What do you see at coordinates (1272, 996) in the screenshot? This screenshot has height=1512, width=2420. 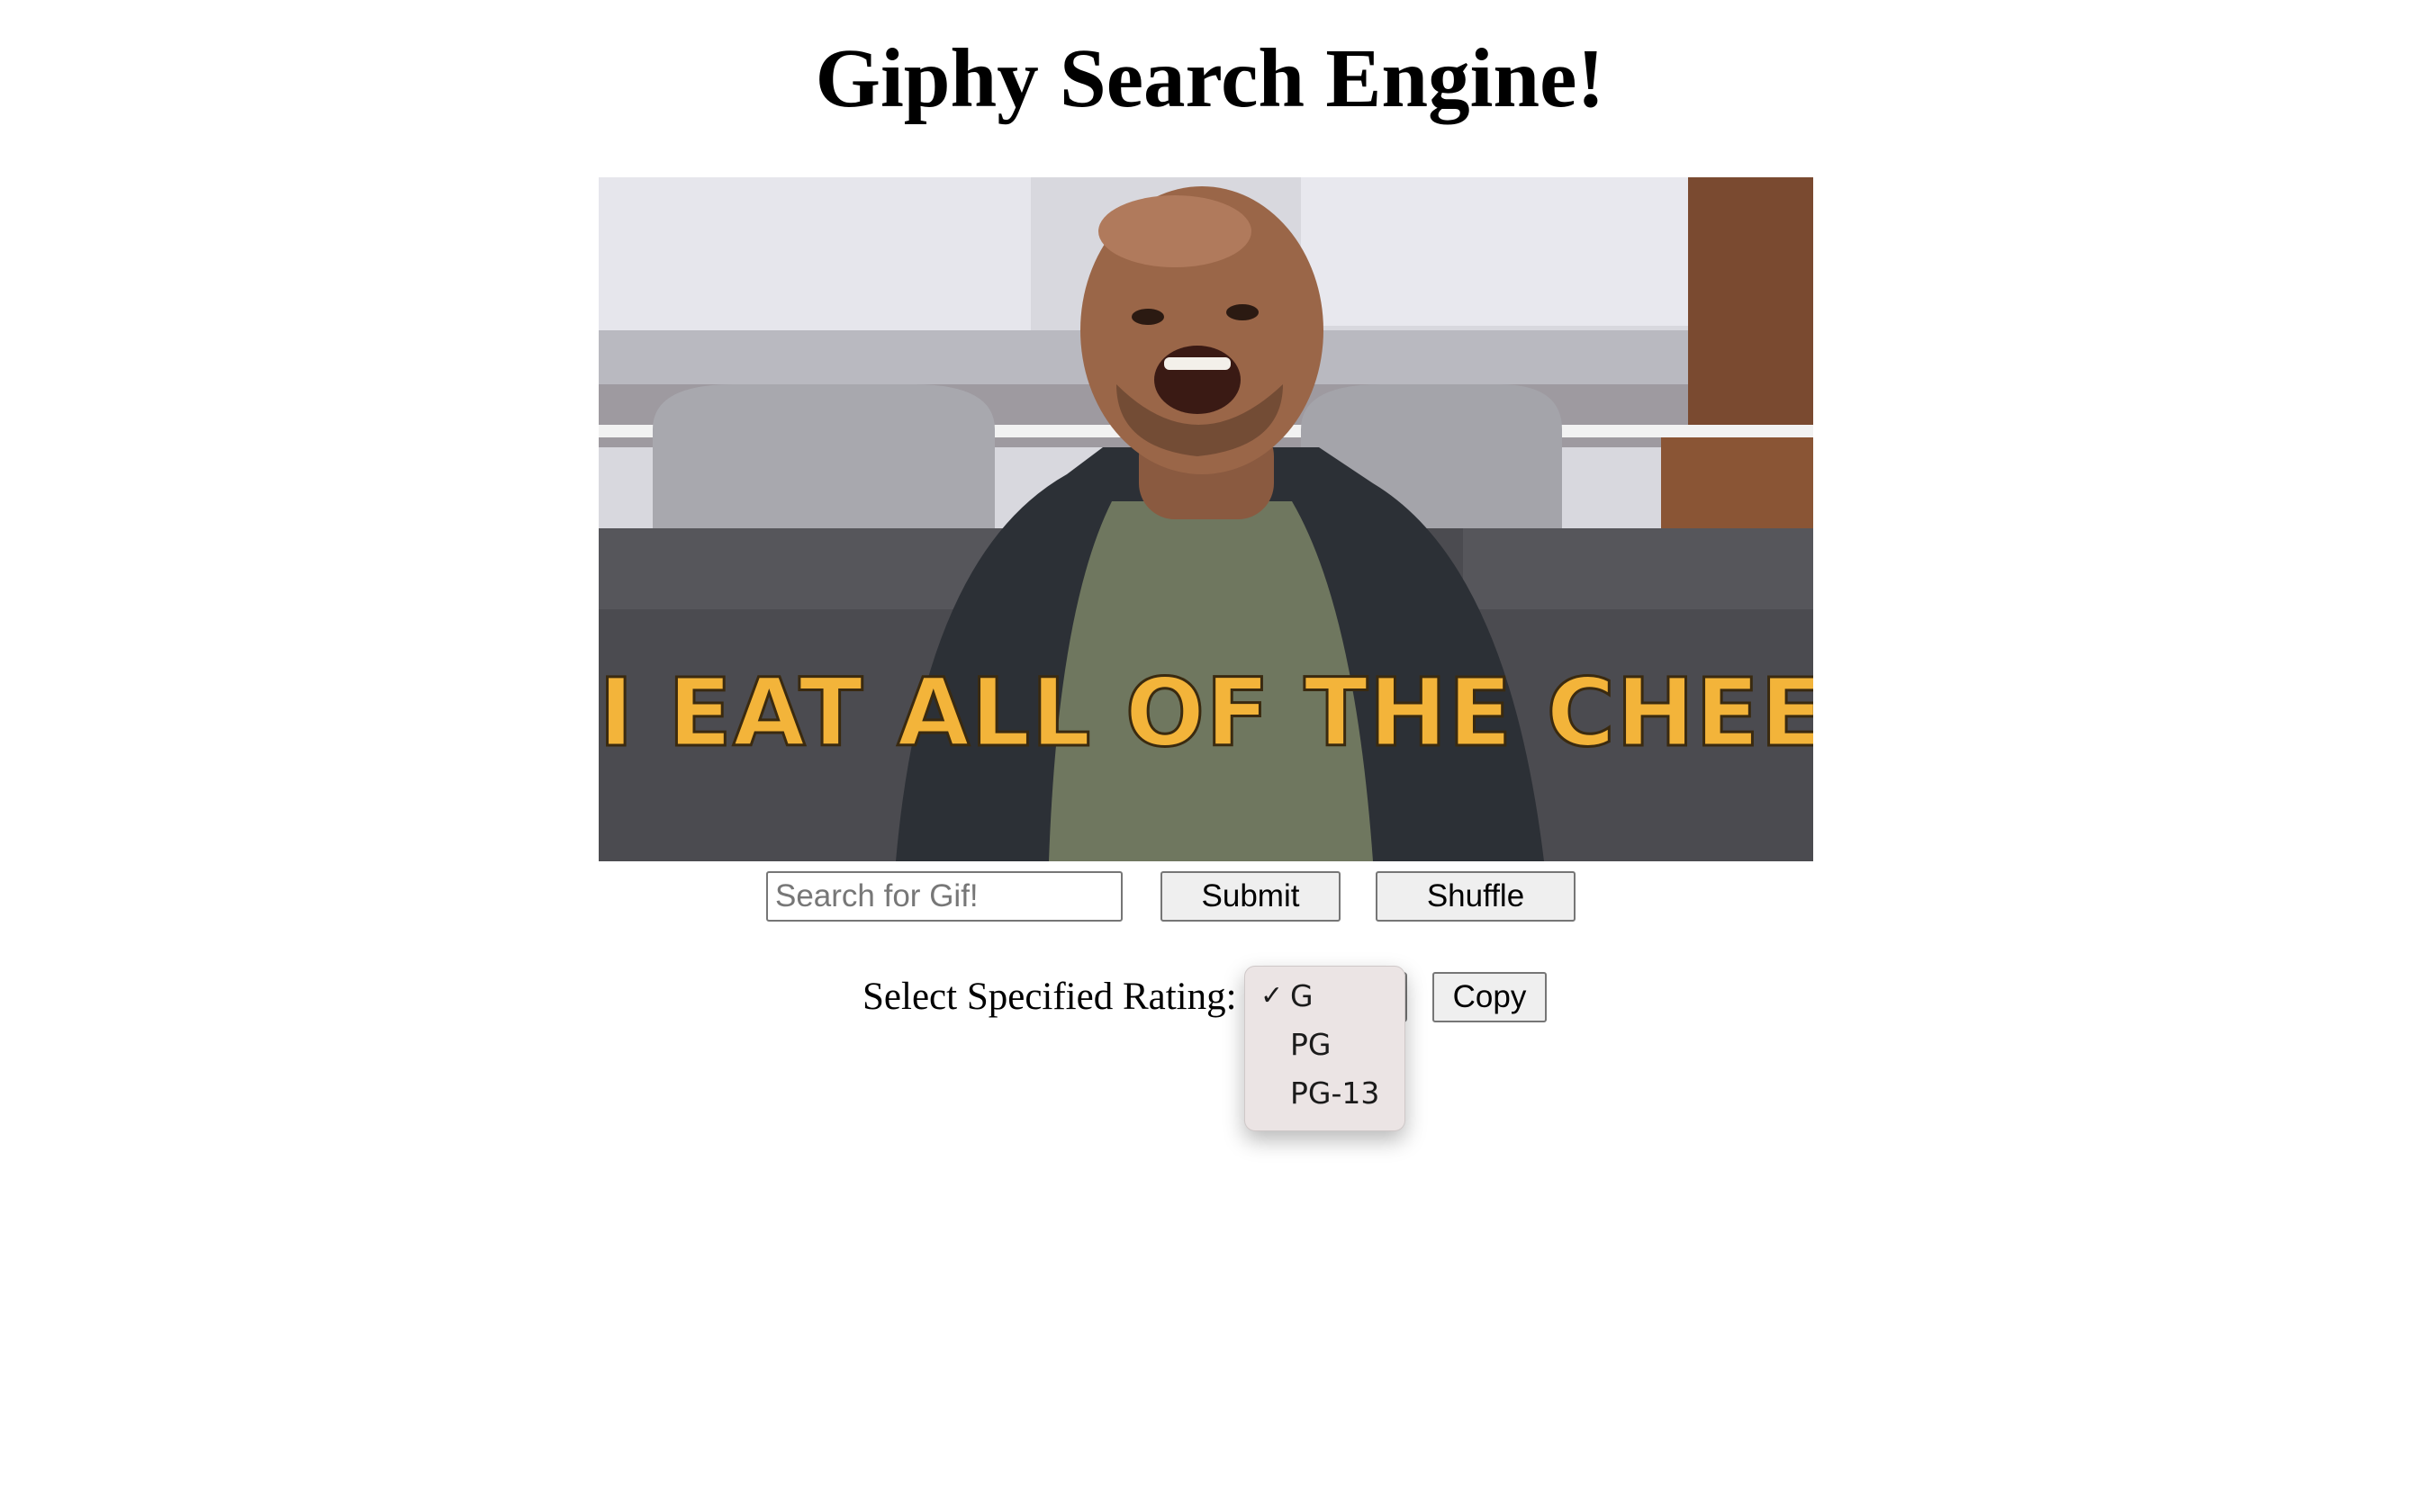 I see `checkmark-icon: ✓` at bounding box center [1272, 996].